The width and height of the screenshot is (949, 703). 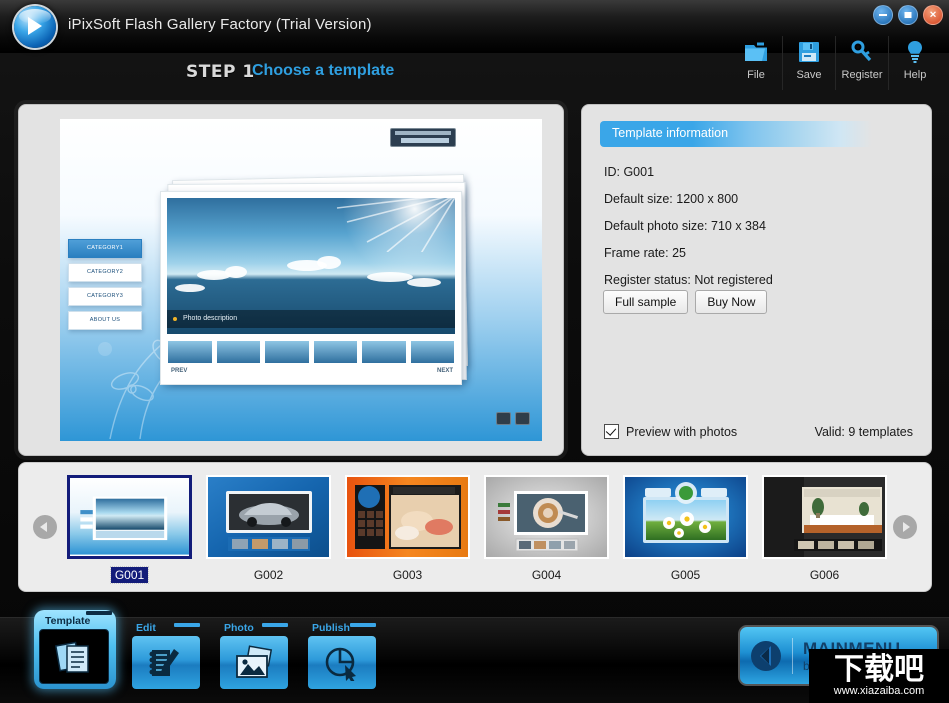 I want to click on step-nav-template: Template, so click(x=75, y=649).